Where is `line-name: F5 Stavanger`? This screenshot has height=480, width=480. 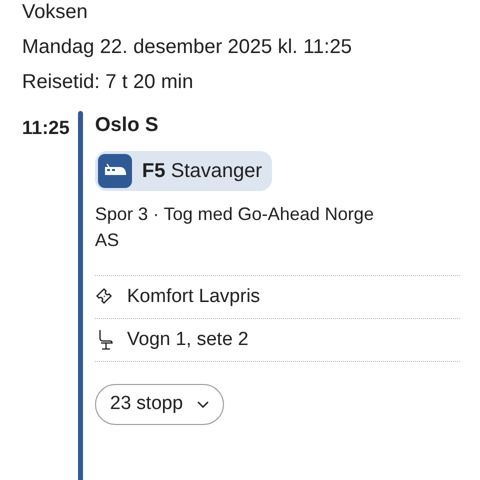 line-name: F5 Stavanger is located at coordinates (202, 171).